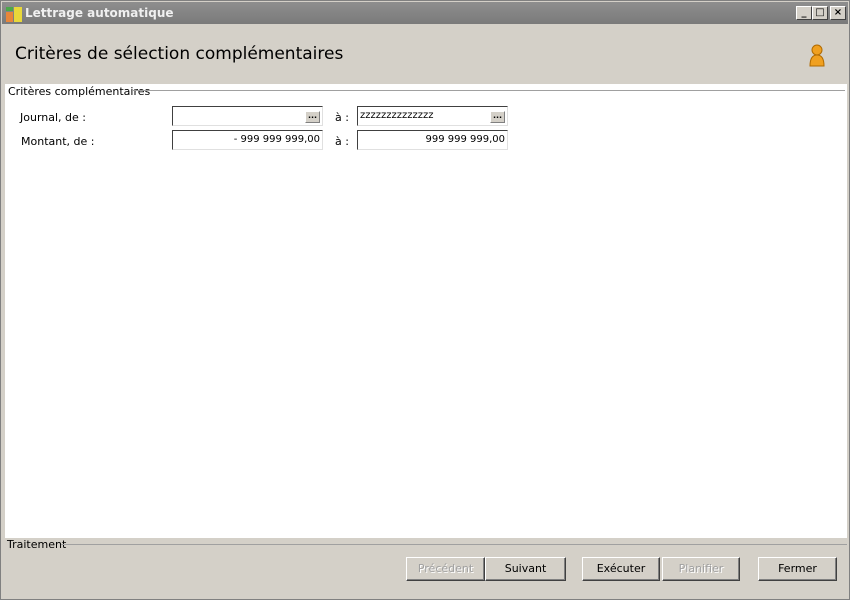 The image size is (850, 600). Describe the element at coordinates (247, 140) in the screenshot. I see `montant-from-input: - 999 999 999,00` at that location.